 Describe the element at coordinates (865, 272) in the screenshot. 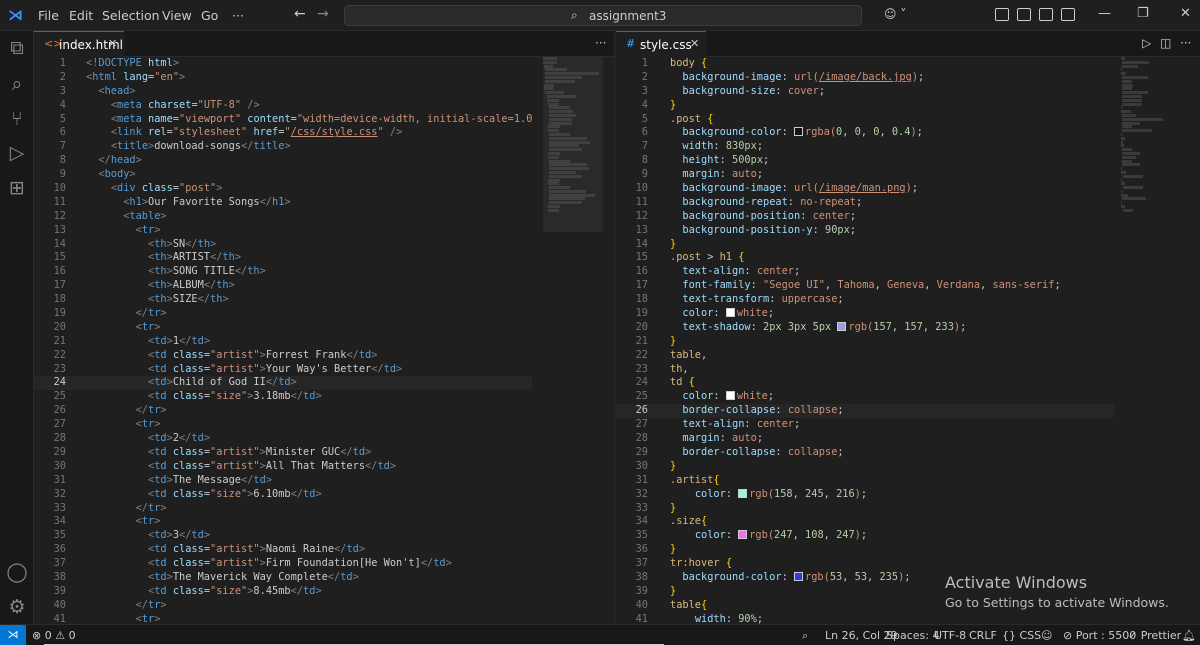

I see `code-line: 16 text-align: center;` at that location.